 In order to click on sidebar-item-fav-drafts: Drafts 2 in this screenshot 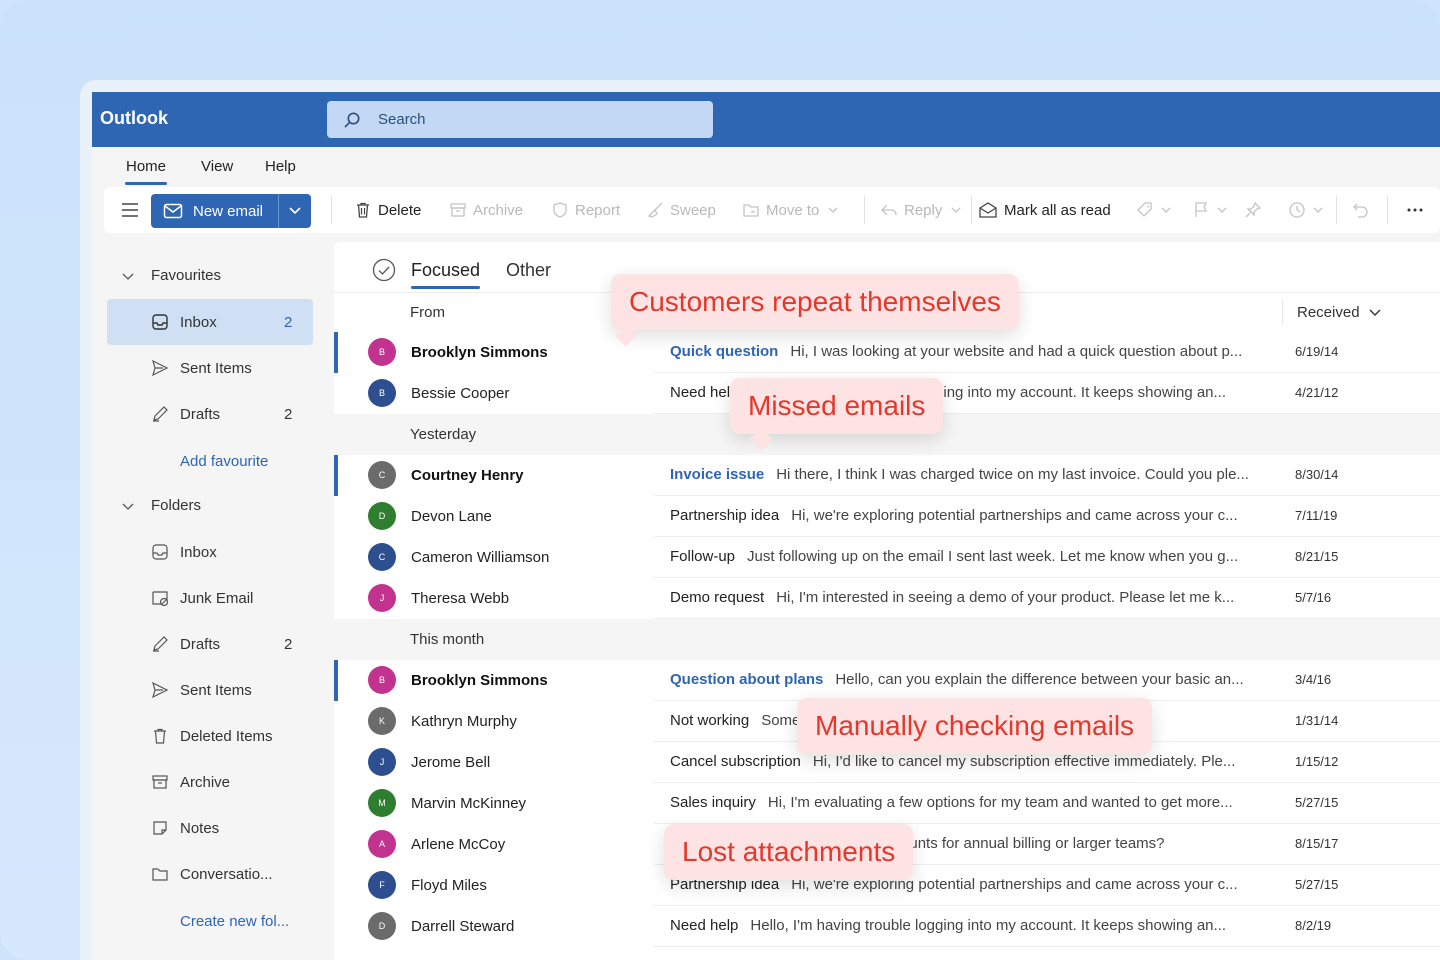, I will do `click(210, 414)`.